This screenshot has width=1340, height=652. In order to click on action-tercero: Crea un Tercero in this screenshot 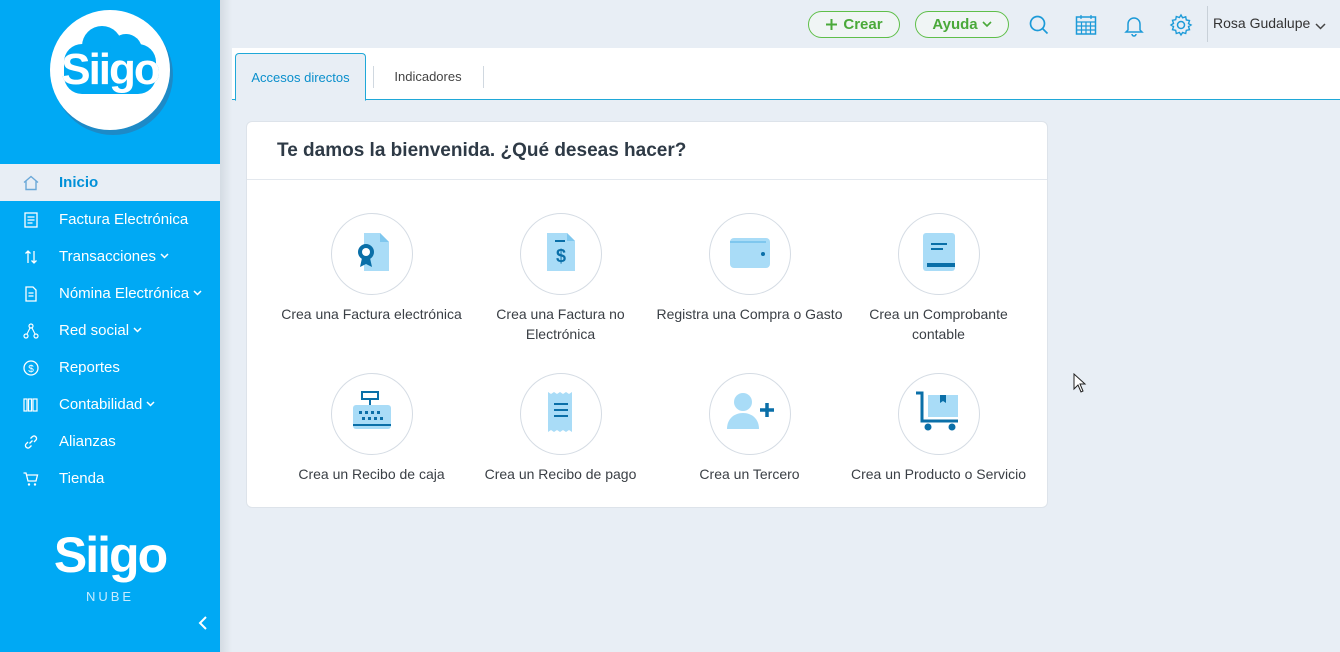, I will do `click(749, 428)`.